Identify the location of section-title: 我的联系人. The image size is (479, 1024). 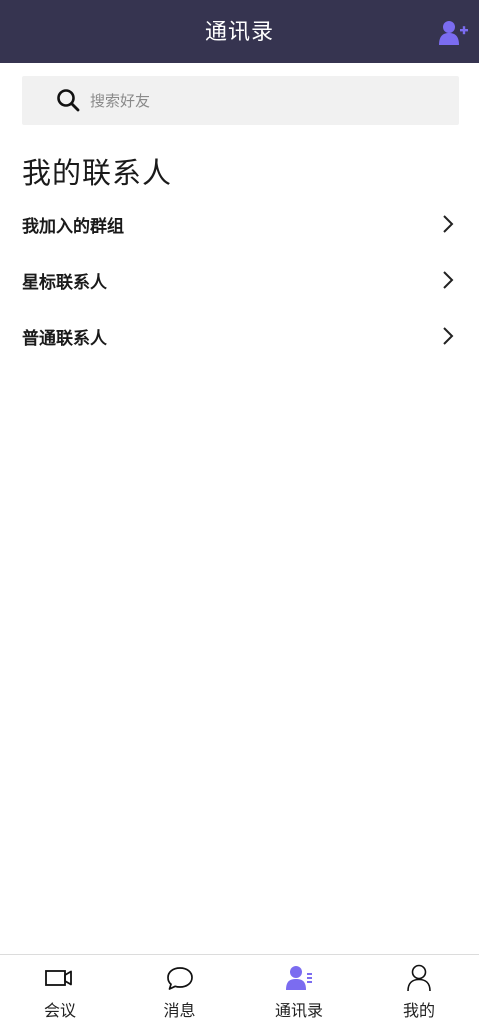
(97, 173).